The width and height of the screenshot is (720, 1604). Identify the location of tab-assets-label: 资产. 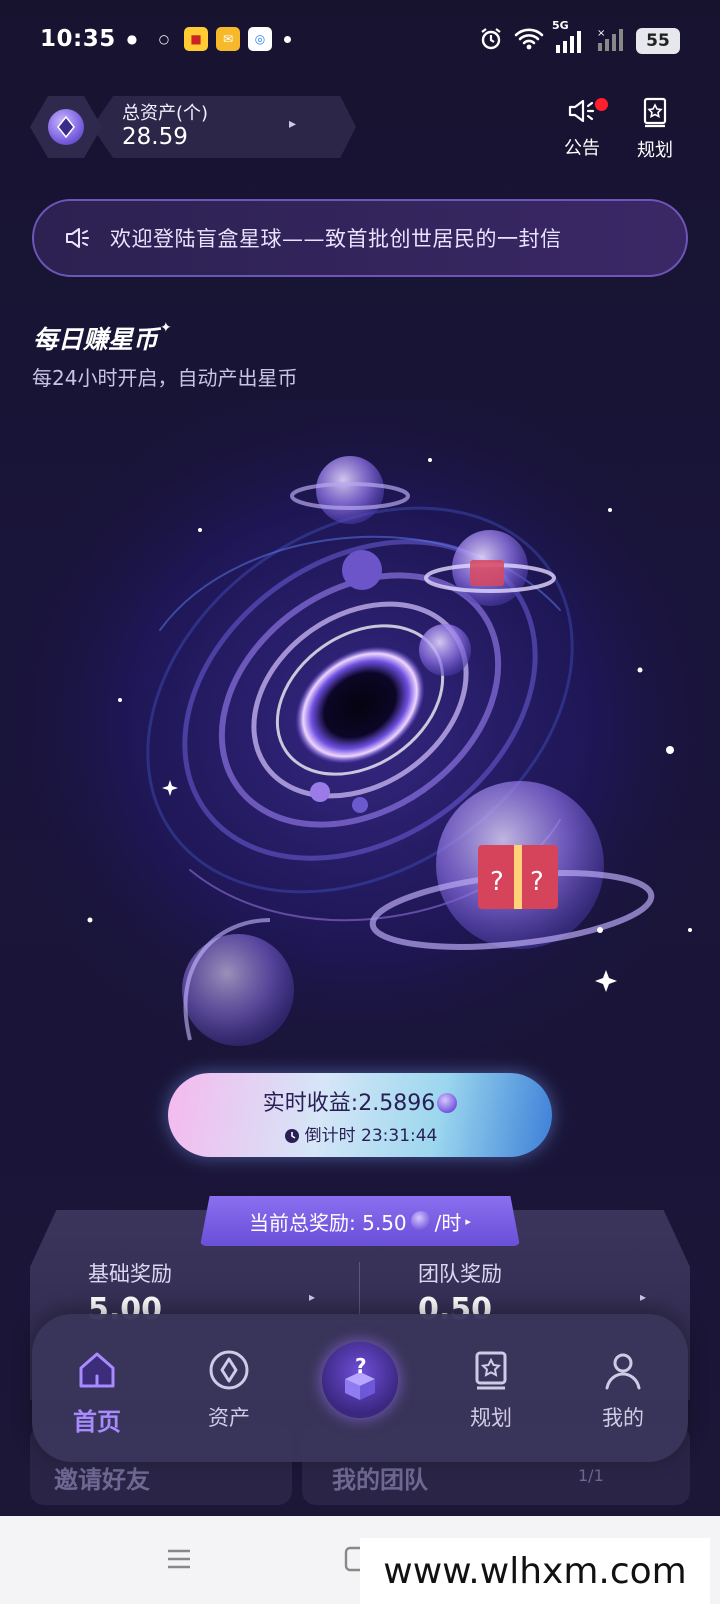
(229, 1418).